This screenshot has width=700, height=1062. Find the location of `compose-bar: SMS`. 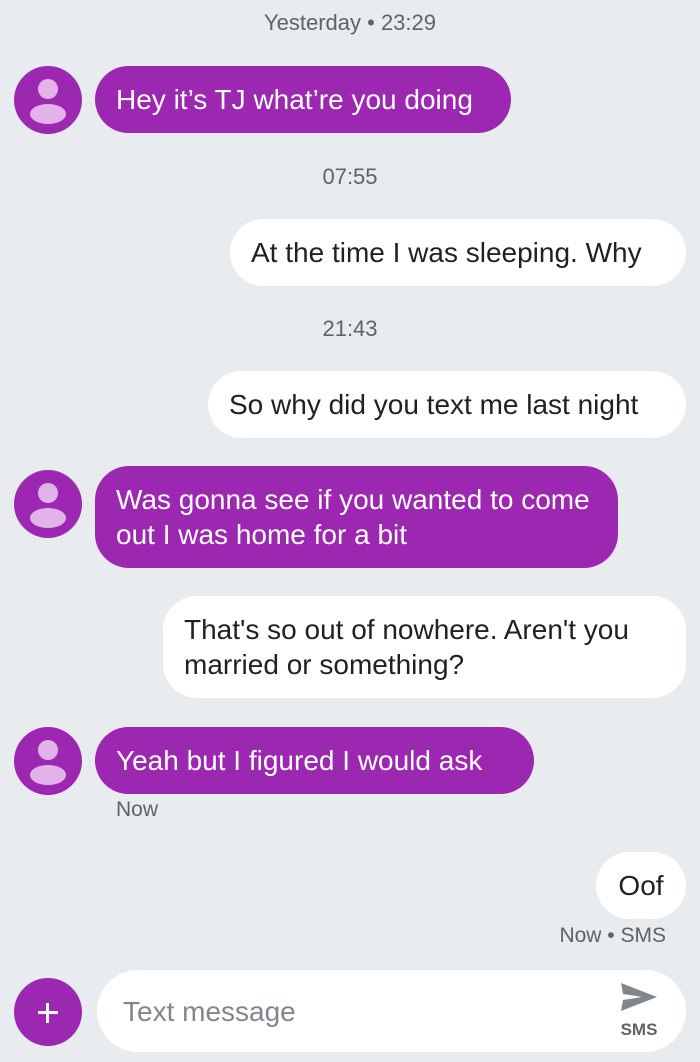

compose-bar: SMS is located at coordinates (391, 1011).